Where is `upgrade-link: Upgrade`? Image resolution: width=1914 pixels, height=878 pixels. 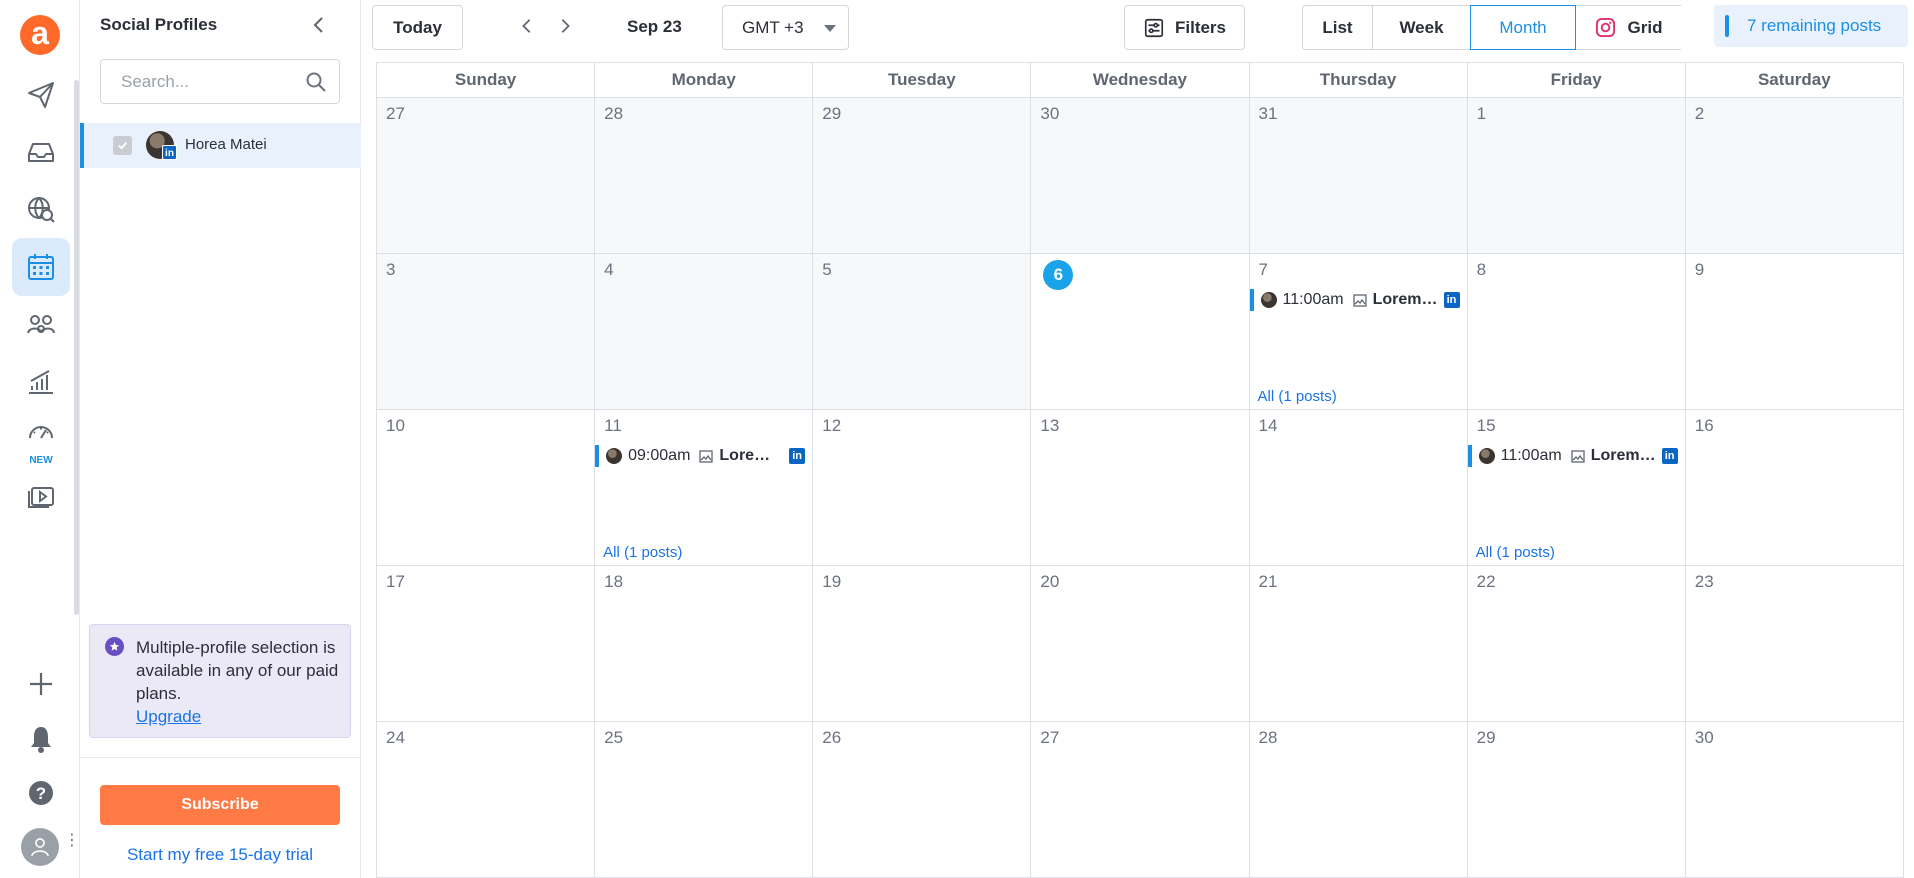 upgrade-link: Upgrade is located at coordinates (168, 716).